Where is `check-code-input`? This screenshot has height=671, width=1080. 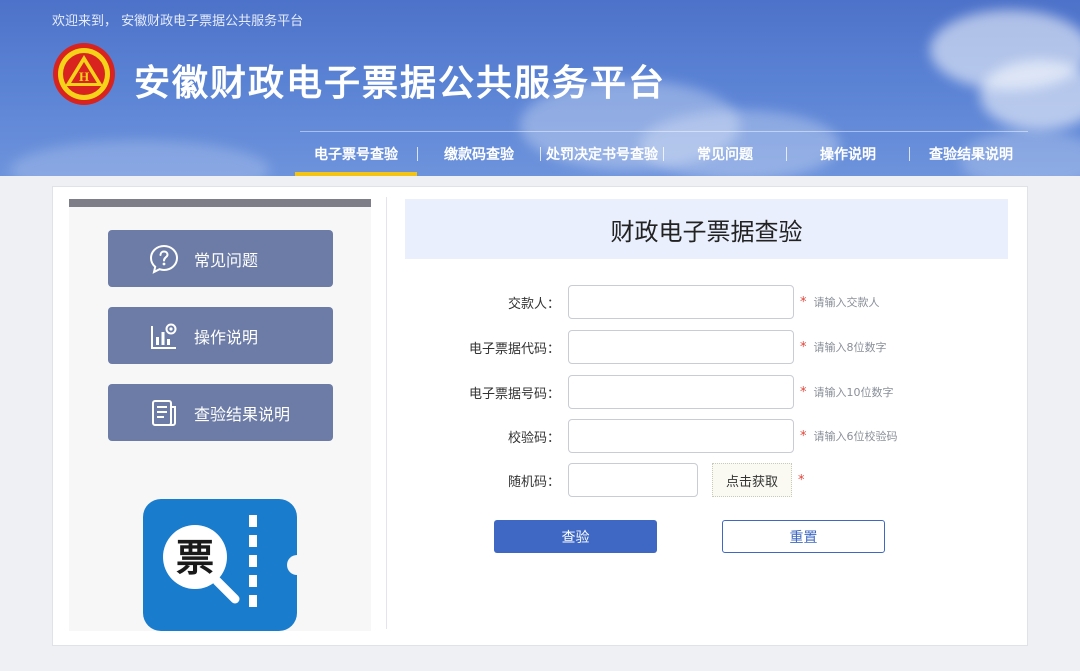
check-code-input is located at coordinates (681, 436).